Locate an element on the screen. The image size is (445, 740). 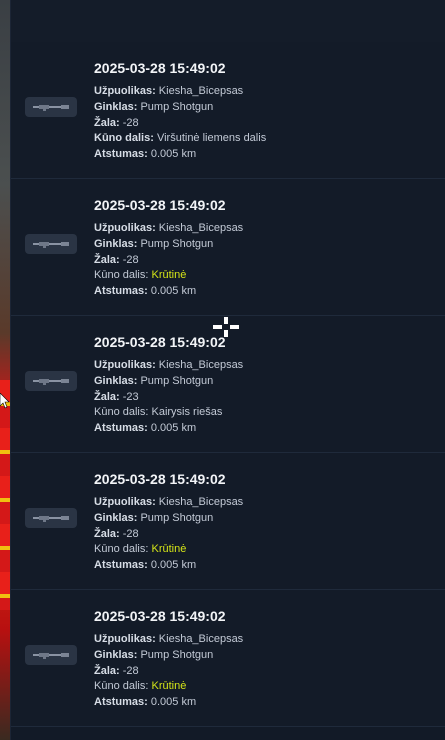
bodypart-value: Kairysis riešas is located at coordinates (187, 412).